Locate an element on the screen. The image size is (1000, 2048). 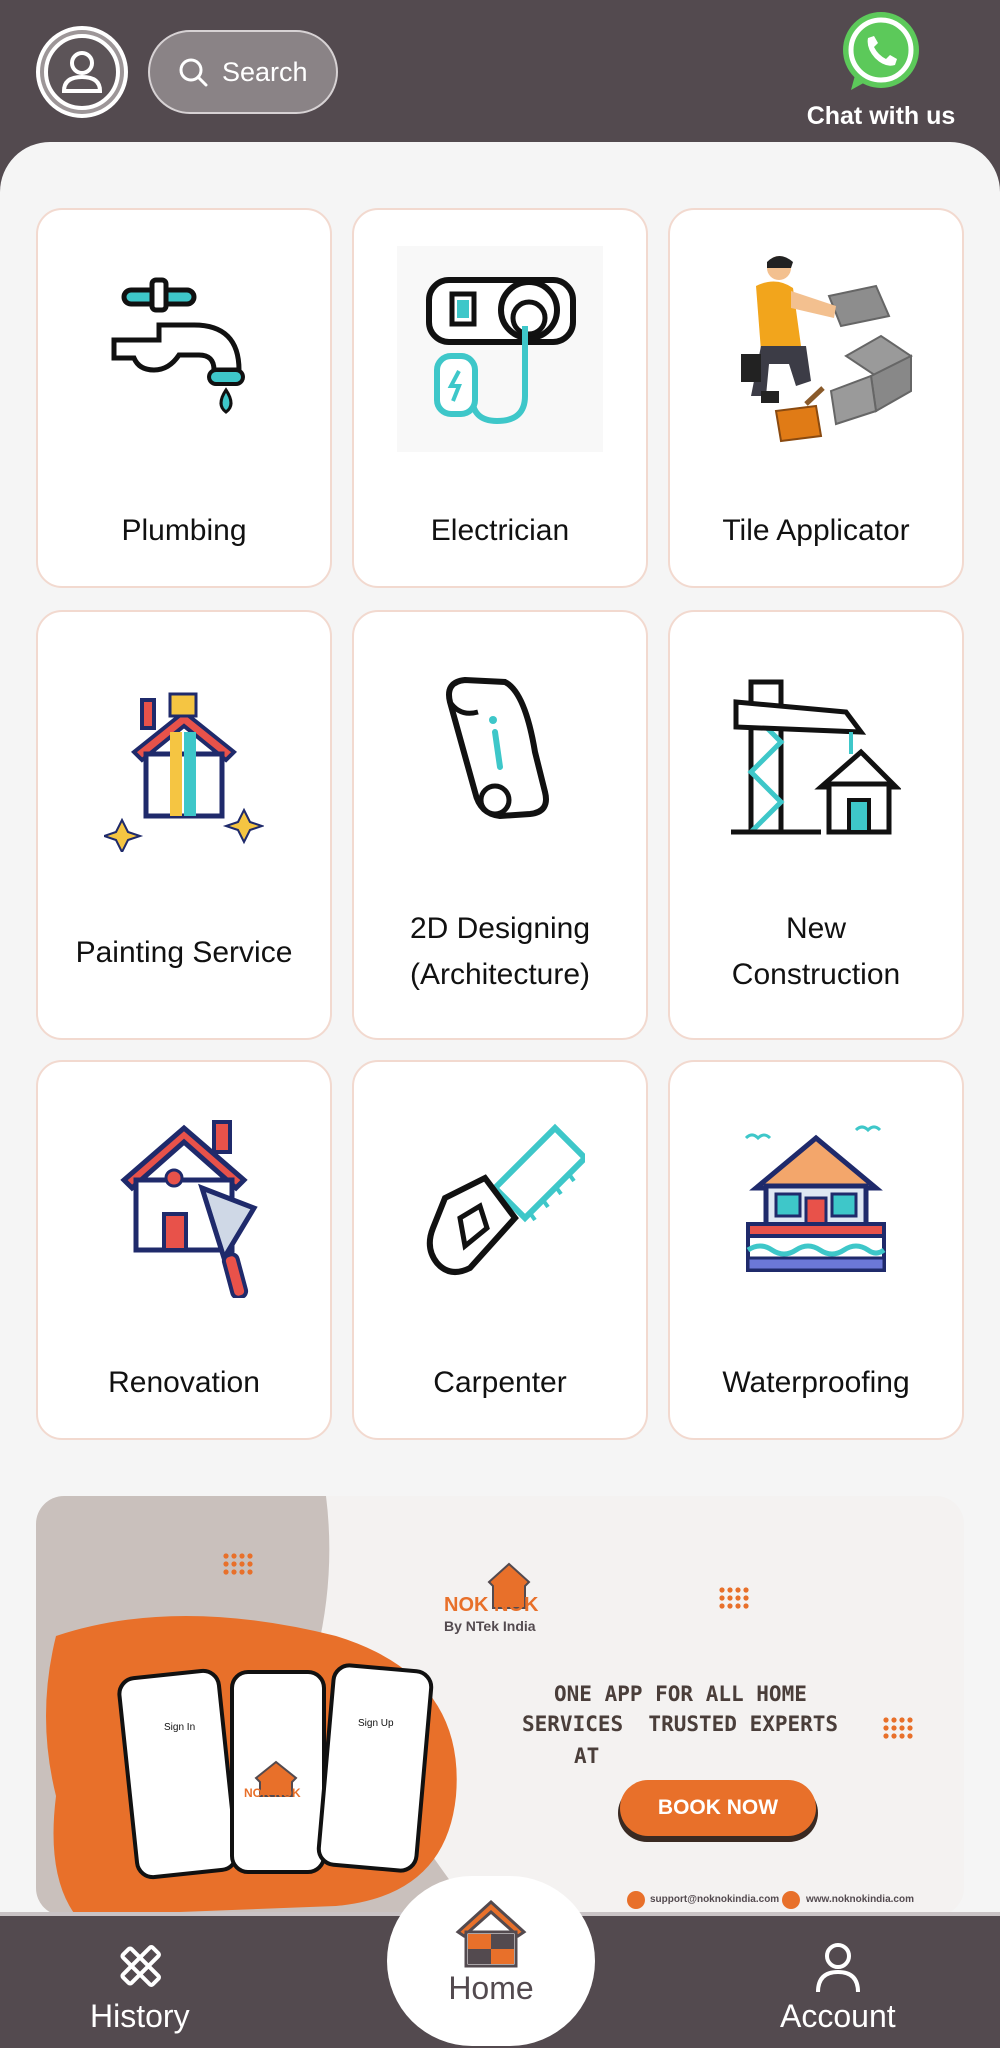
house-logo-icon is located at coordinates (491, 1933).